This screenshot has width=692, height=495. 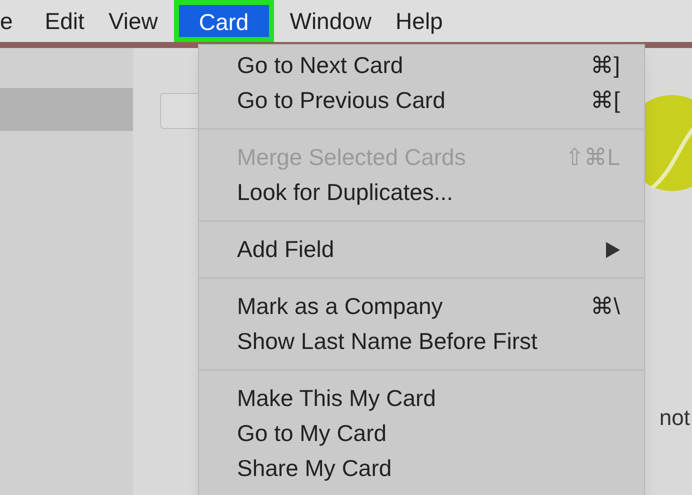 I want to click on menu-bar-item: Edit, so click(x=64, y=21).